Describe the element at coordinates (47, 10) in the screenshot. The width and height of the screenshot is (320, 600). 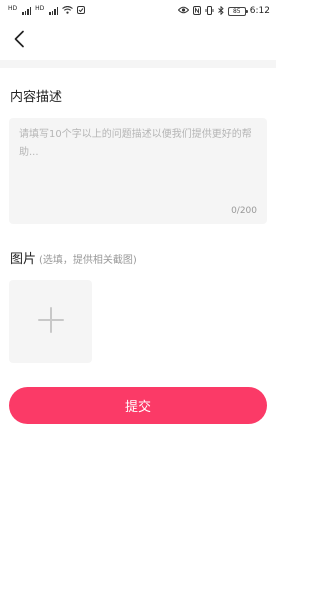
I see `status-bar-left: HD HD` at that location.